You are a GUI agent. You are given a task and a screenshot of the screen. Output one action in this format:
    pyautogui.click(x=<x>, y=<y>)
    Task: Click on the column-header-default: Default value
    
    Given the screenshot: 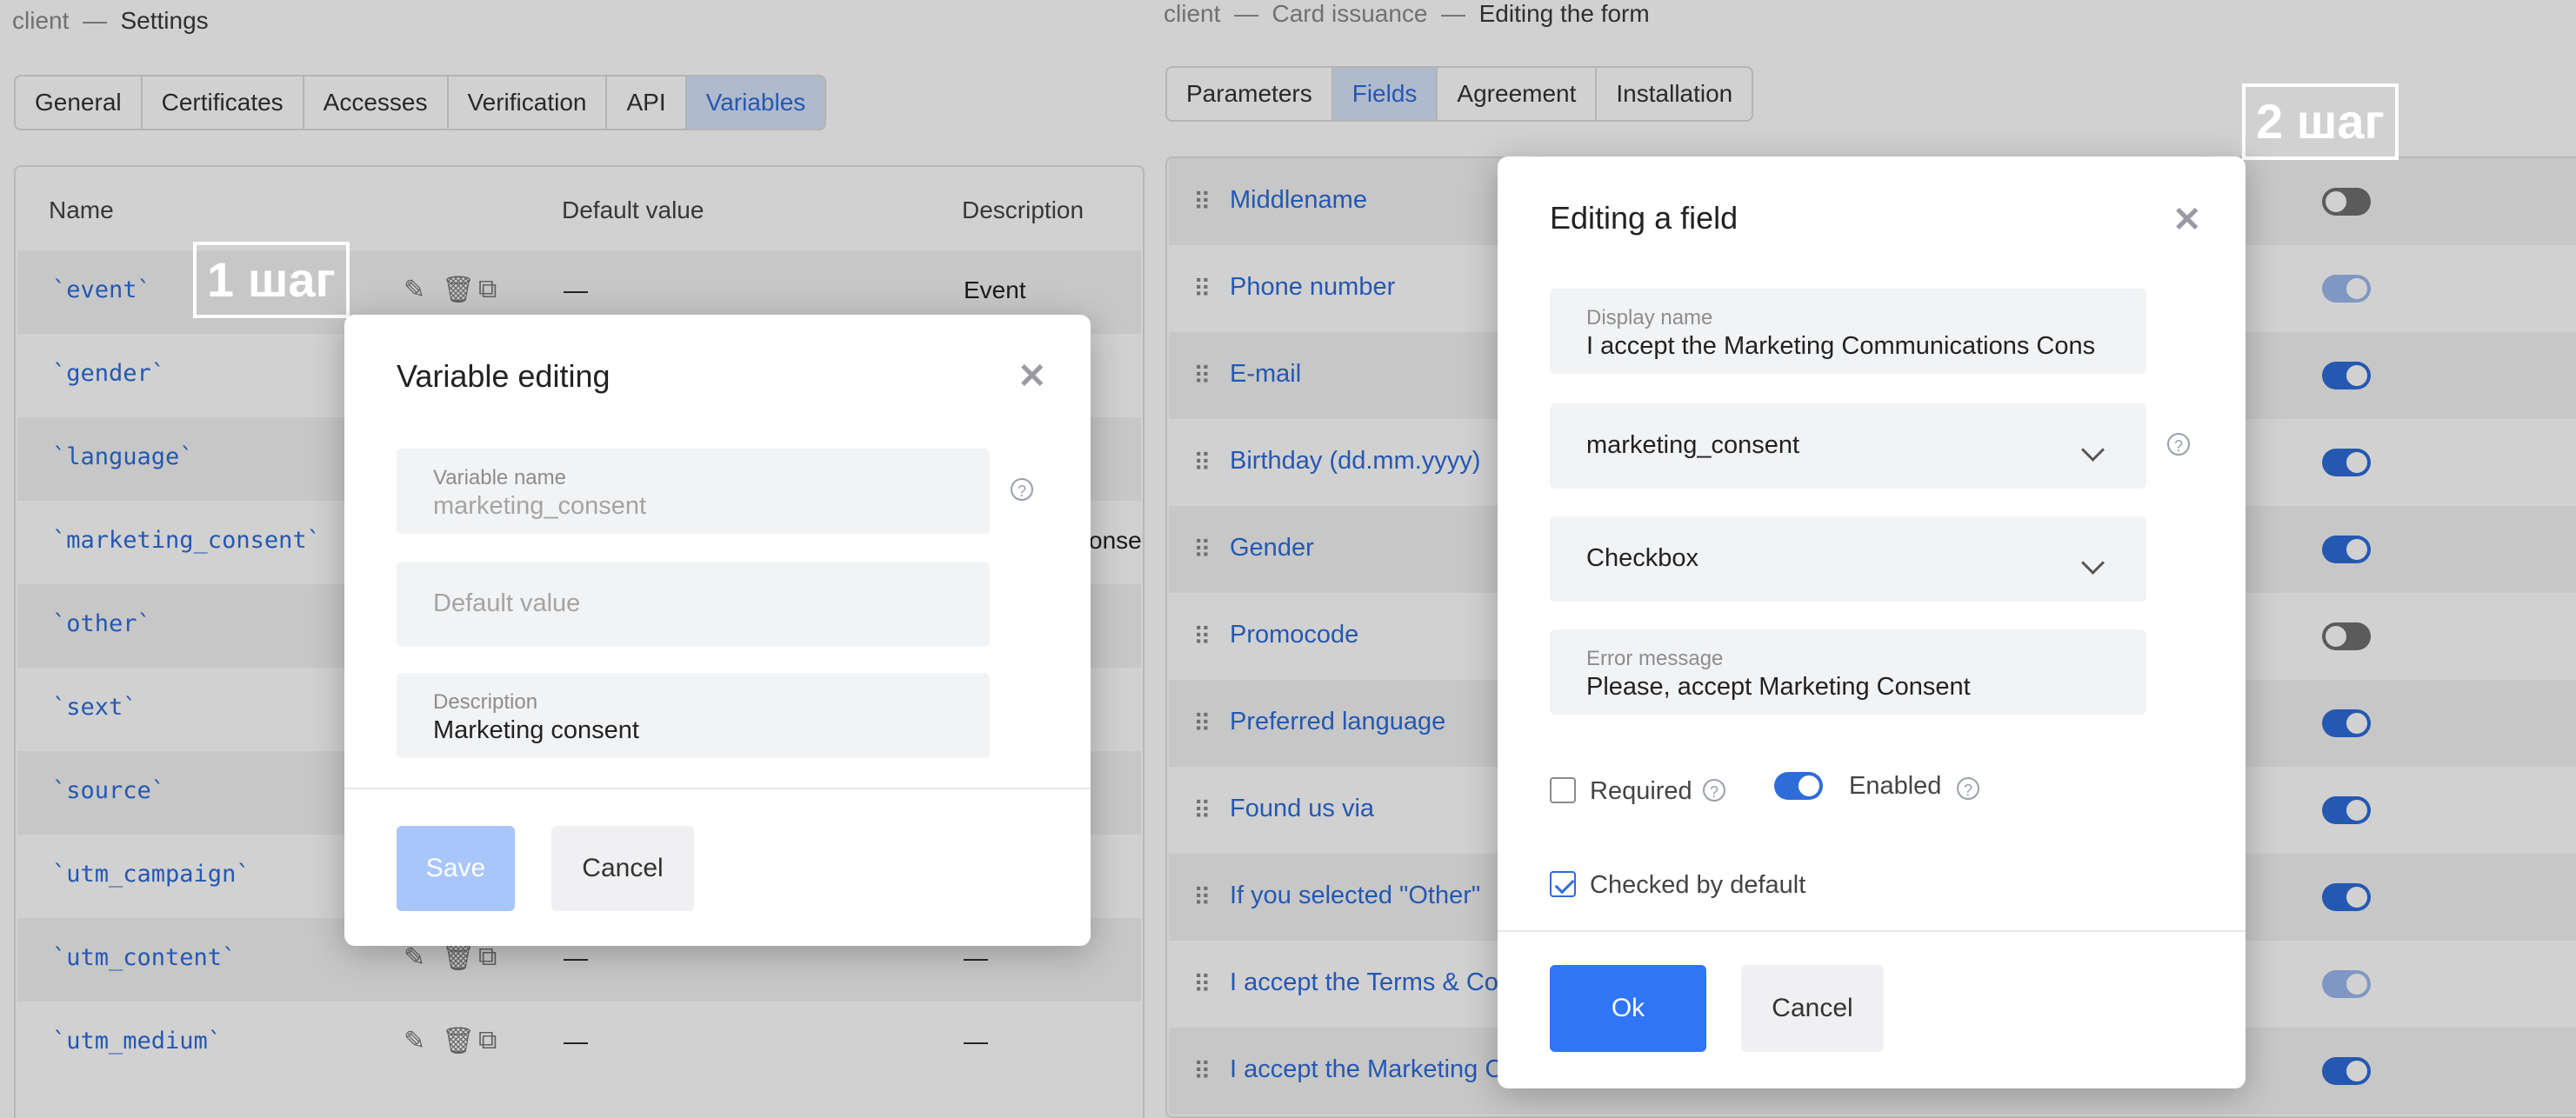 What is the action you would take?
    pyautogui.click(x=633, y=210)
    